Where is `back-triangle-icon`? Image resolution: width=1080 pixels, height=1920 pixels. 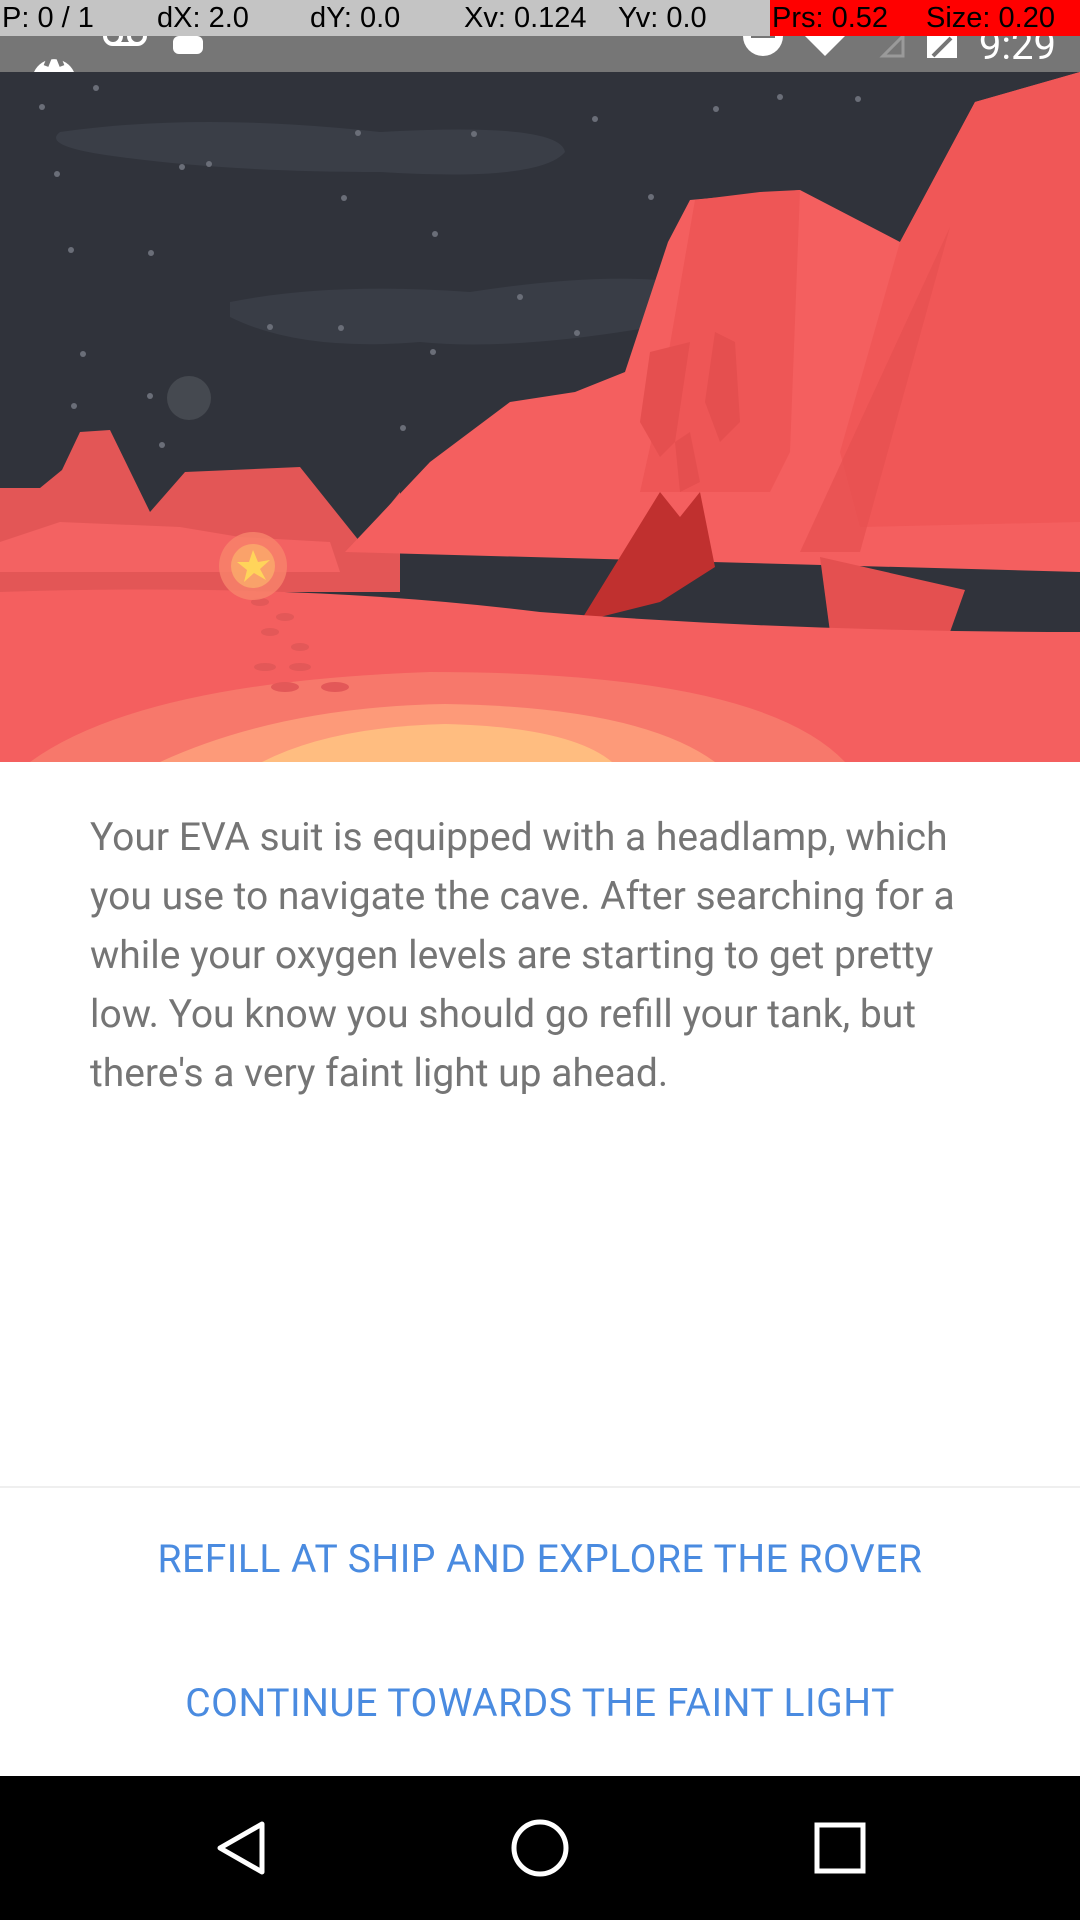 back-triangle-icon is located at coordinates (241, 1848).